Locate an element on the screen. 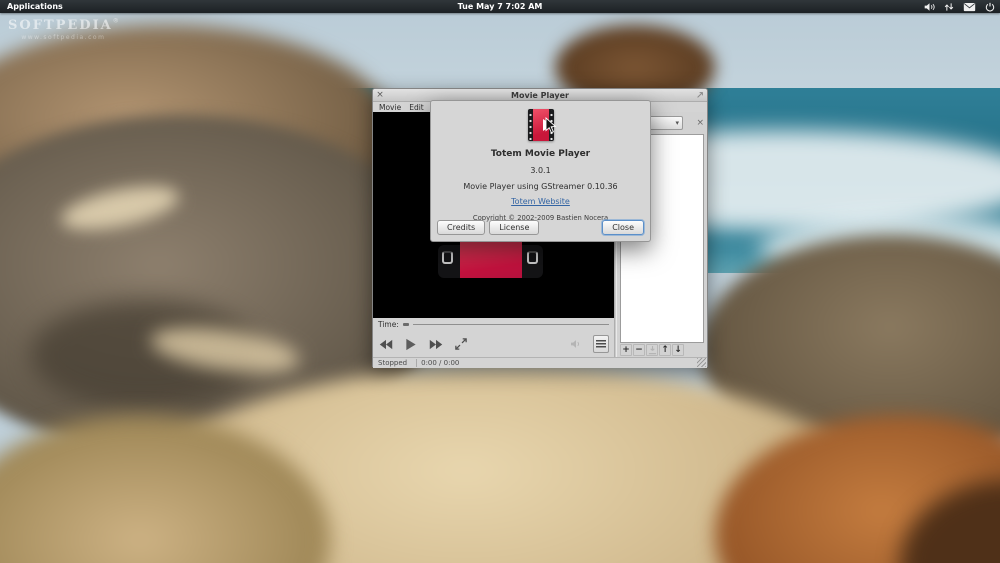 The image size is (1000, 563). playlist-move-up-button: ↑ is located at coordinates (665, 350).